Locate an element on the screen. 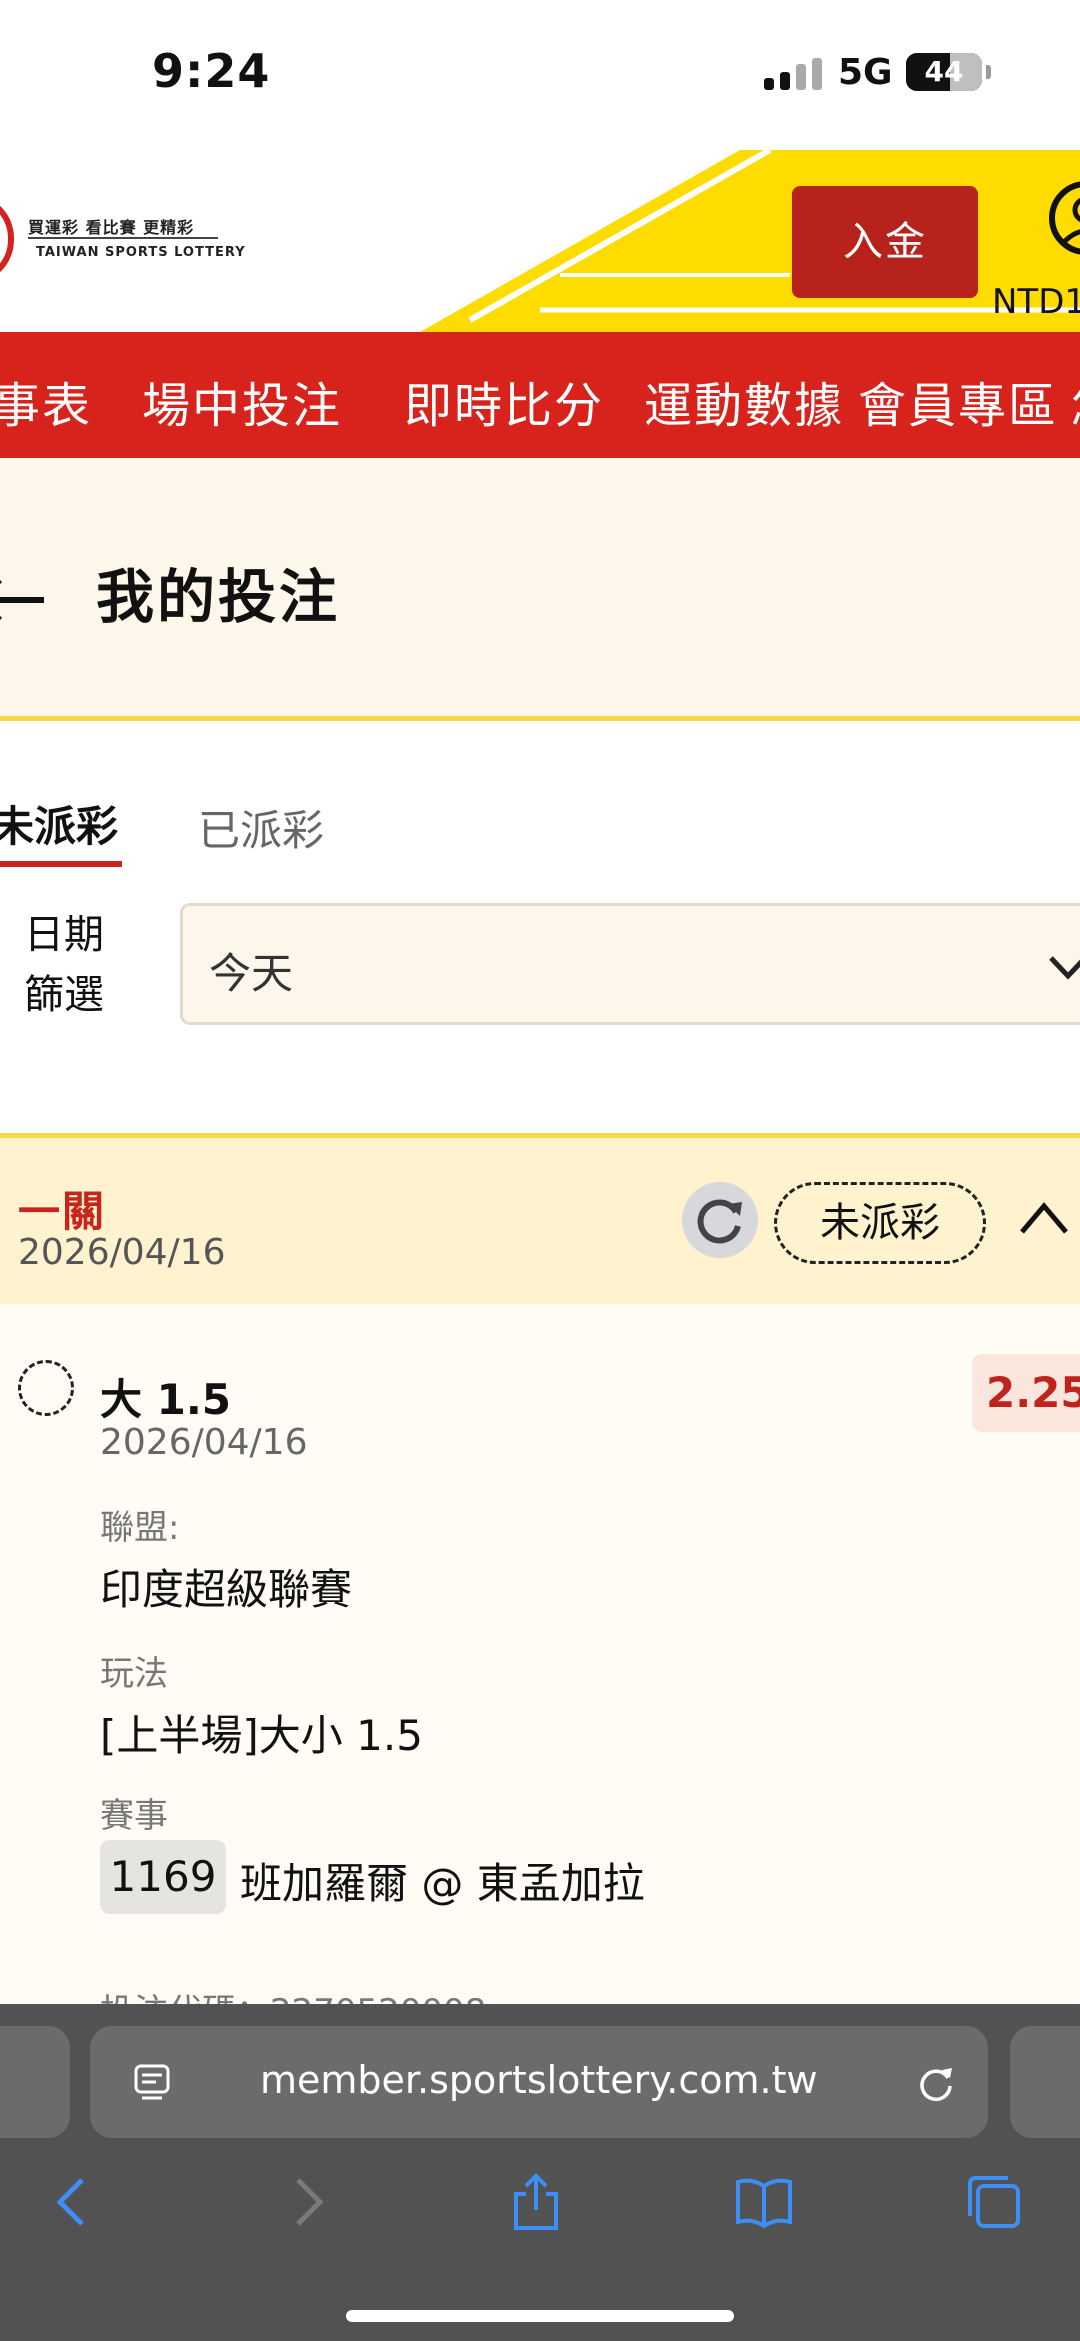 The width and height of the screenshot is (1080, 2341). balance-text: NTD1 is located at coordinates (1036, 302).